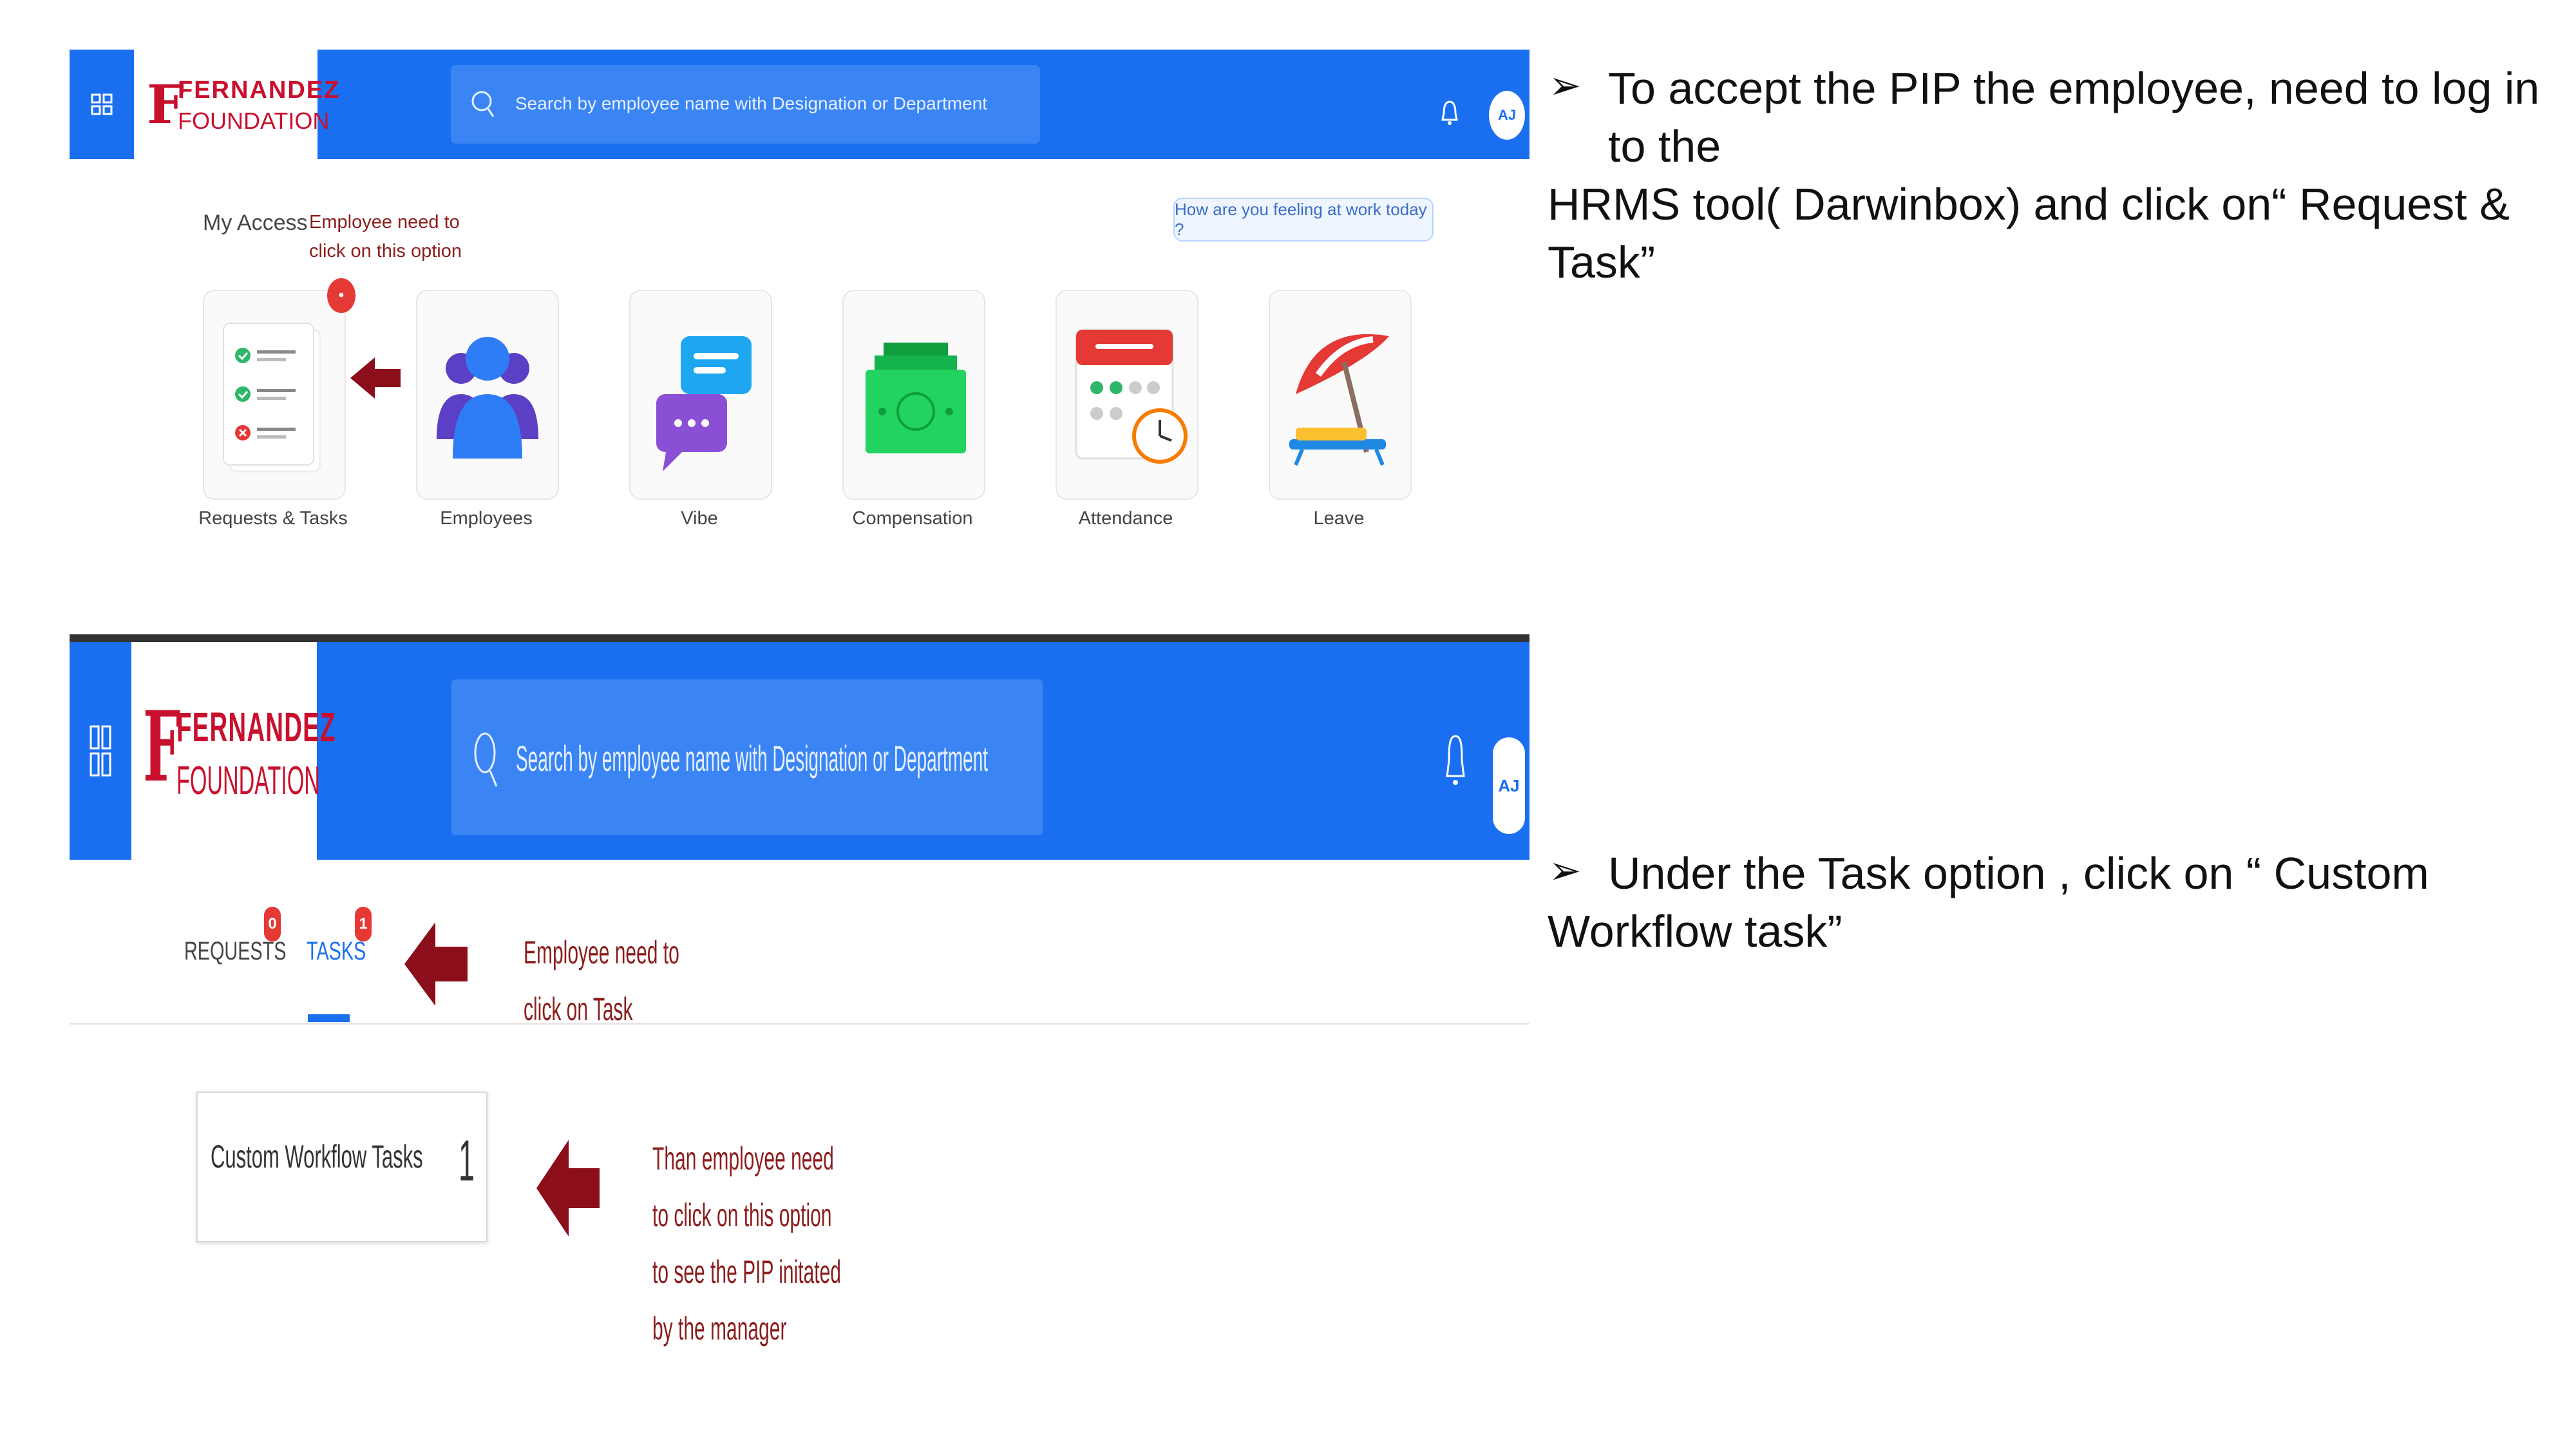 Image resolution: width=2576 pixels, height=1449 pixels. I want to click on active-tab-indicator, so click(329, 1018).